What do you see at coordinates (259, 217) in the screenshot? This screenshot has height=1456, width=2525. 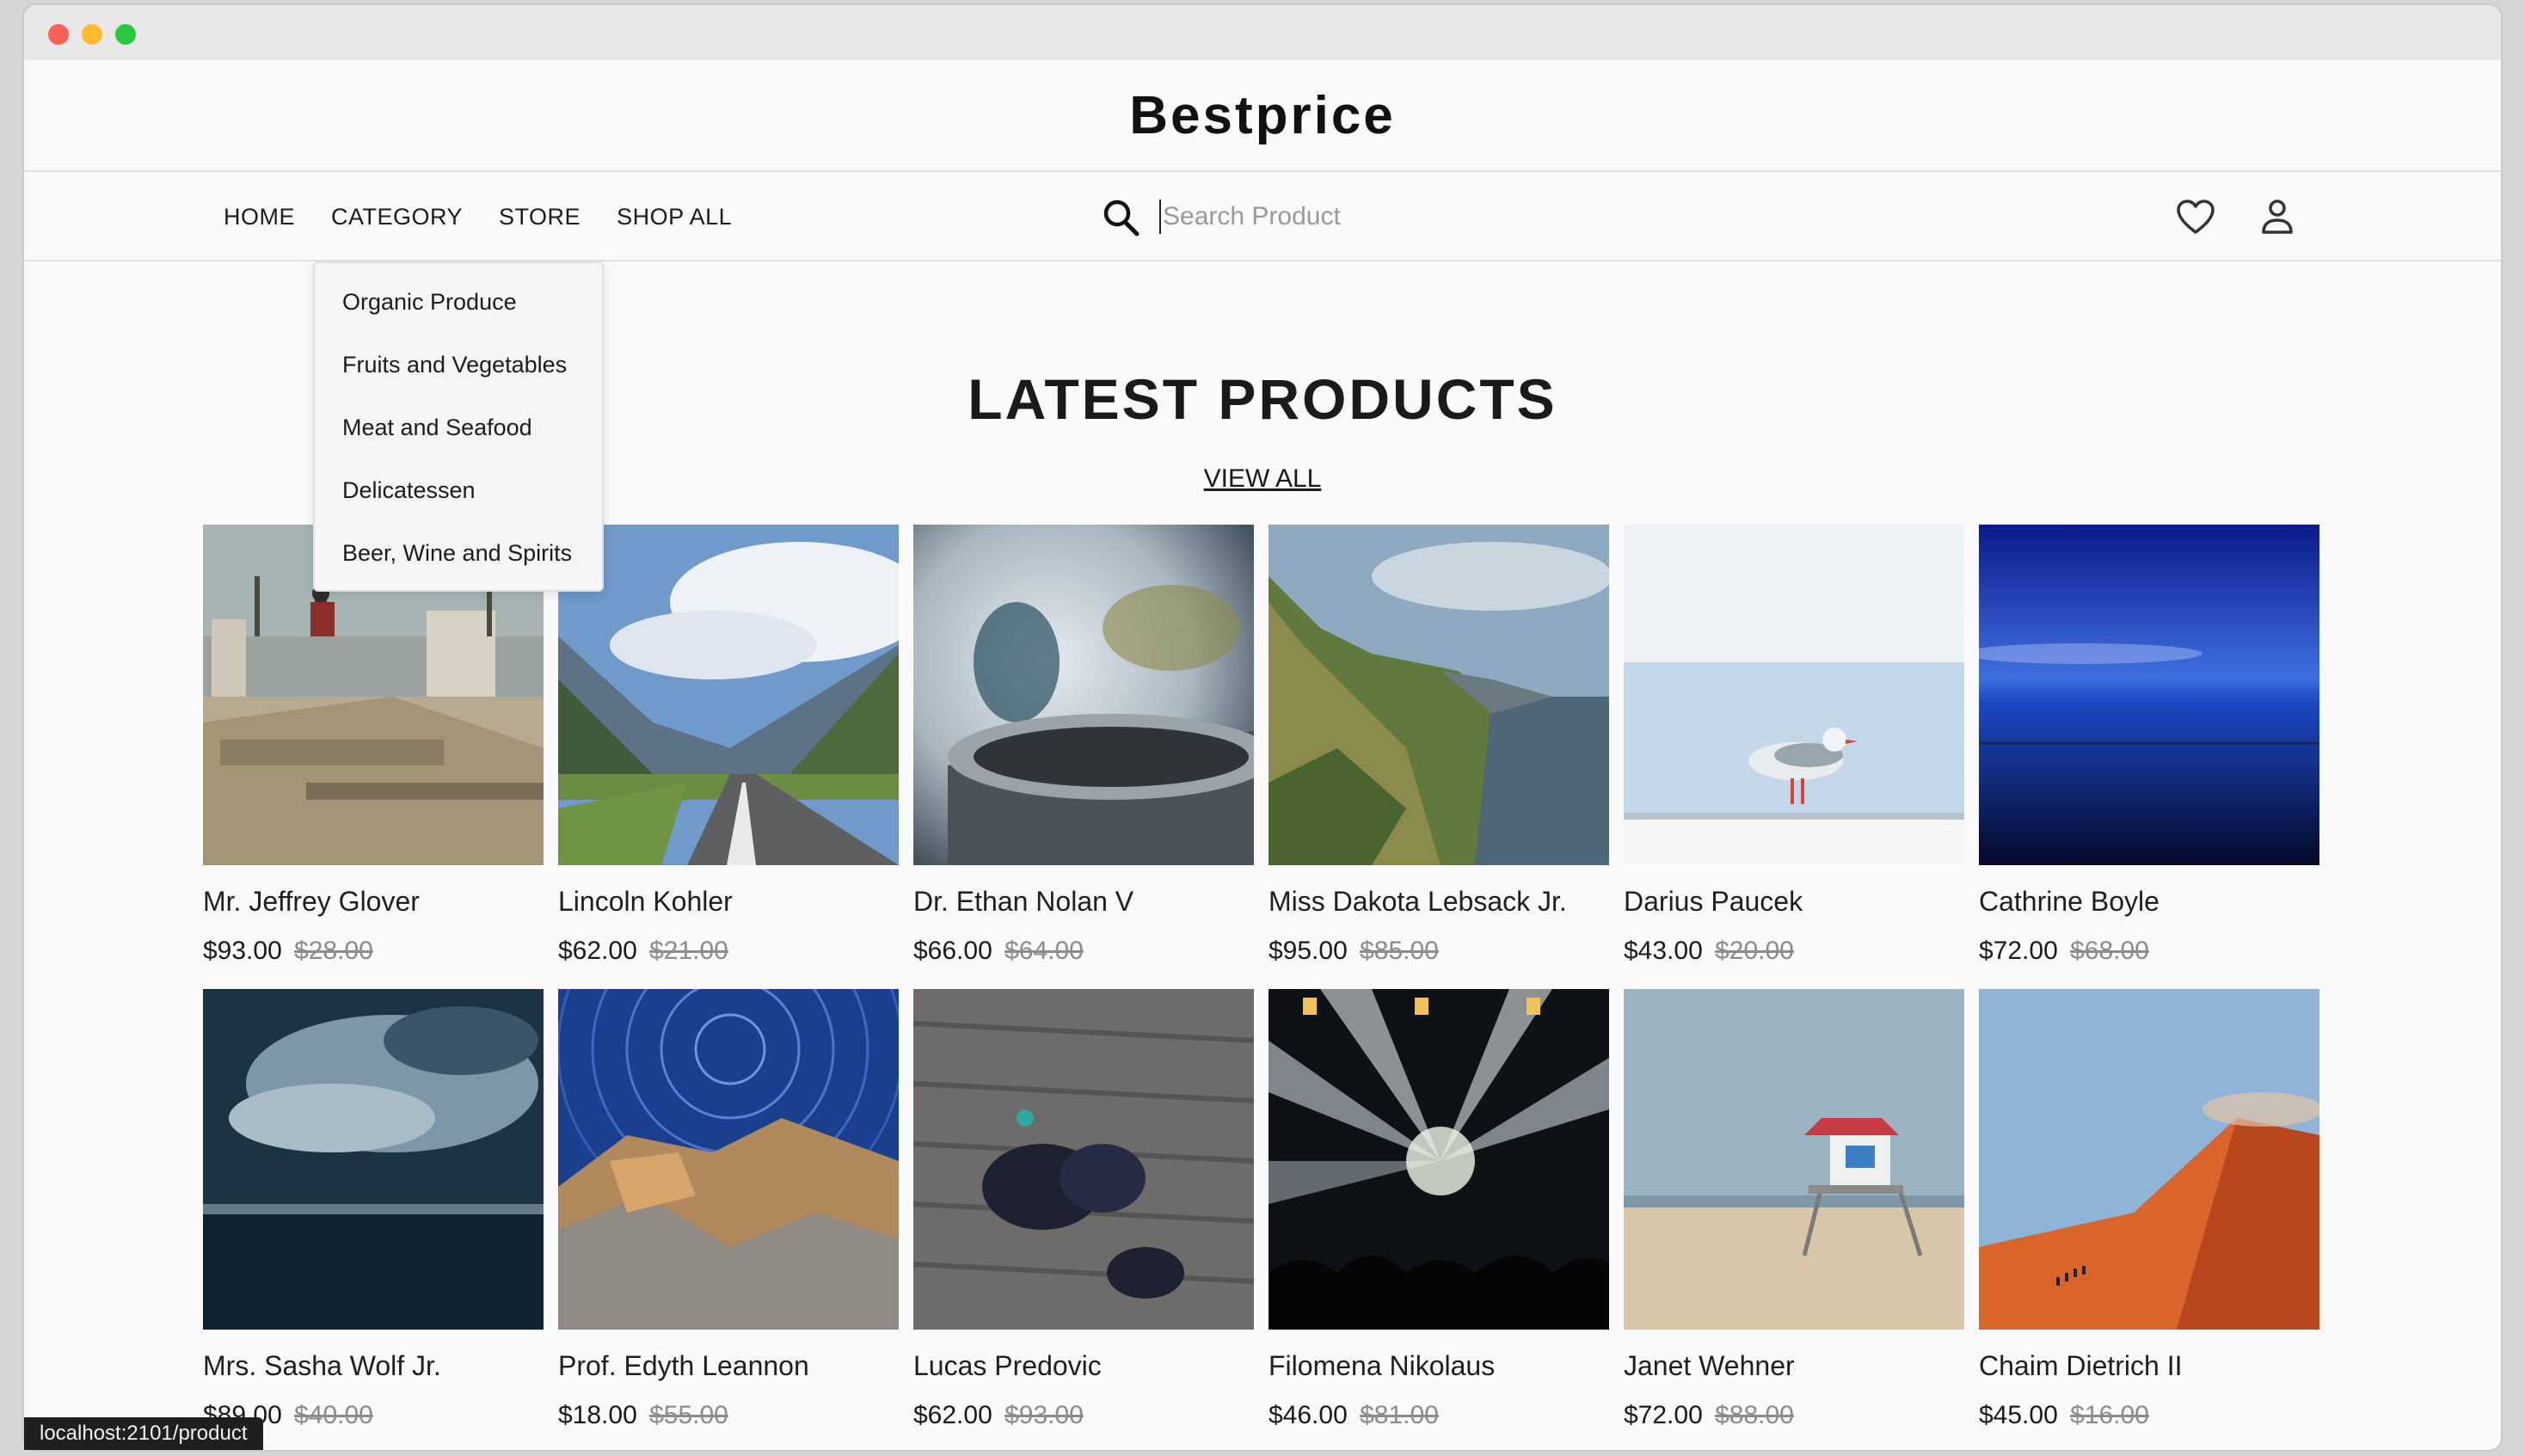 I see `nav-home: HOME` at bounding box center [259, 217].